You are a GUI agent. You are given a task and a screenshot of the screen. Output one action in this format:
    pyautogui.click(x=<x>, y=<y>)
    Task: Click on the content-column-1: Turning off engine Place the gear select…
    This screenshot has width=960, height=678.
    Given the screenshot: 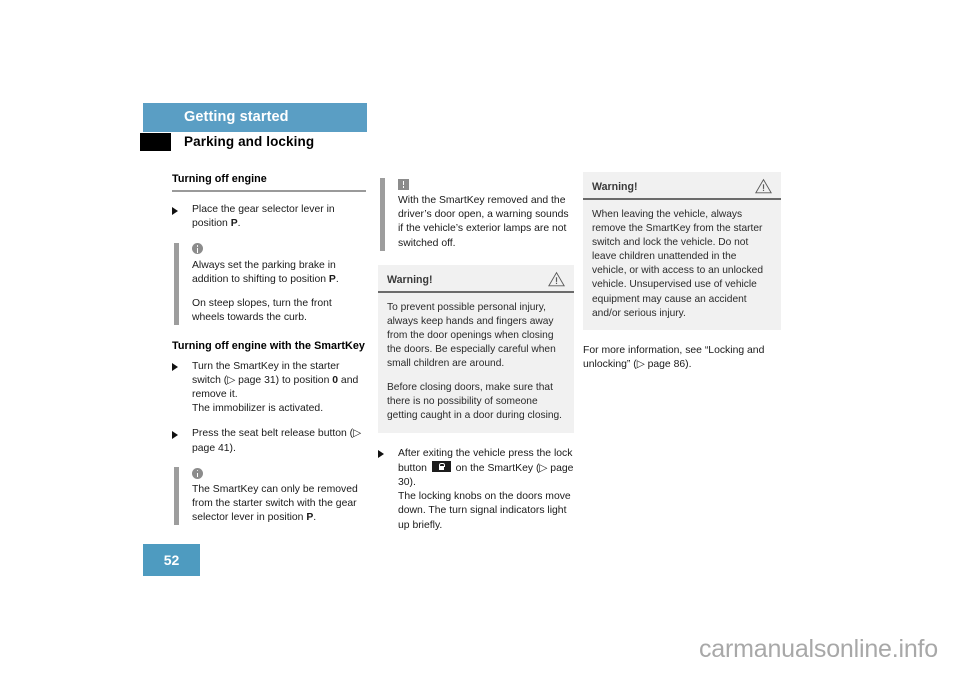 What is the action you would take?
    pyautogui.click(x=269, y=355)
    